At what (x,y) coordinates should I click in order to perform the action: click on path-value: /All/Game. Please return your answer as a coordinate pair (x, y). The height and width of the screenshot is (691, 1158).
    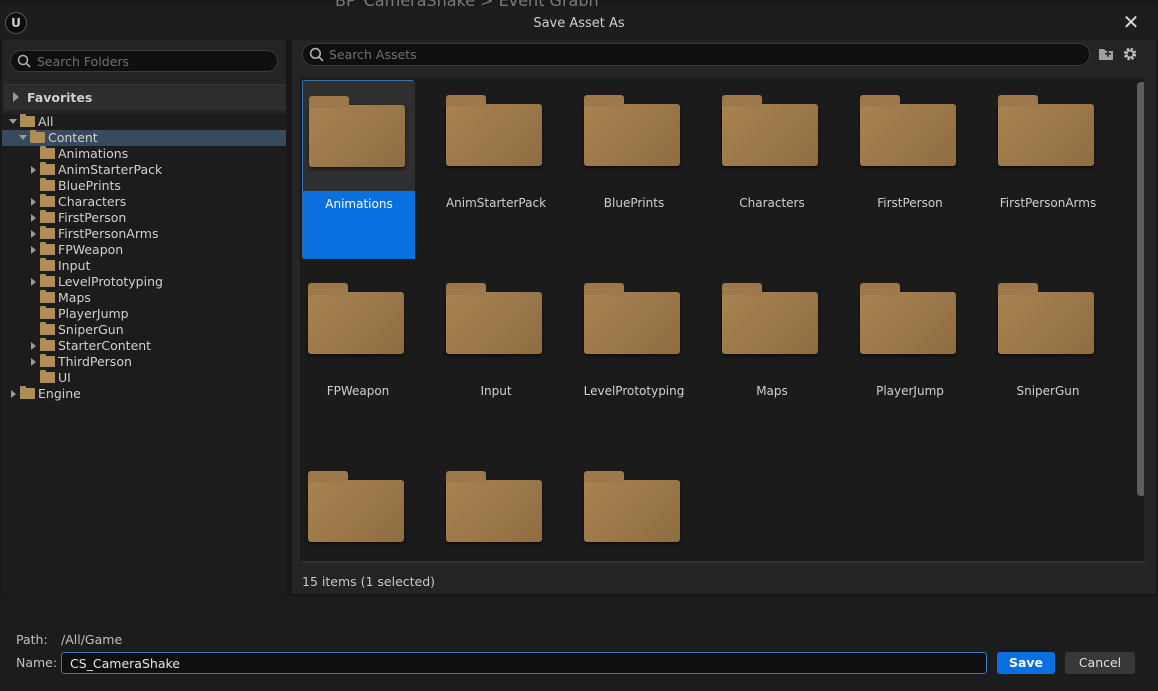
    Looking at the image, I should click on (92, 639).